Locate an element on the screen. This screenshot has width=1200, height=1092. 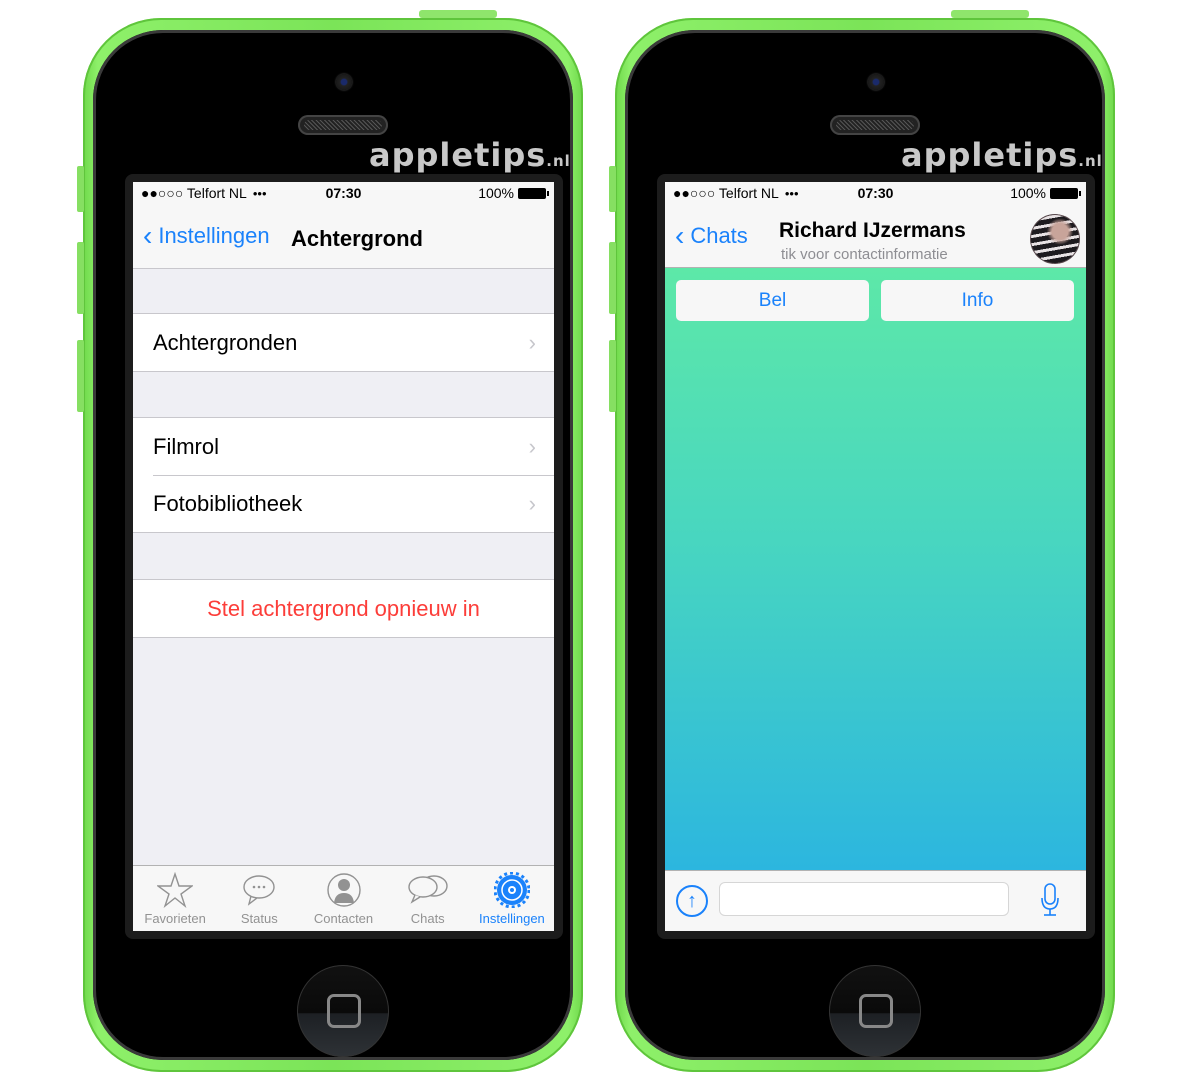
tab-contacten: Contacten is located at coordinates (343, 898).